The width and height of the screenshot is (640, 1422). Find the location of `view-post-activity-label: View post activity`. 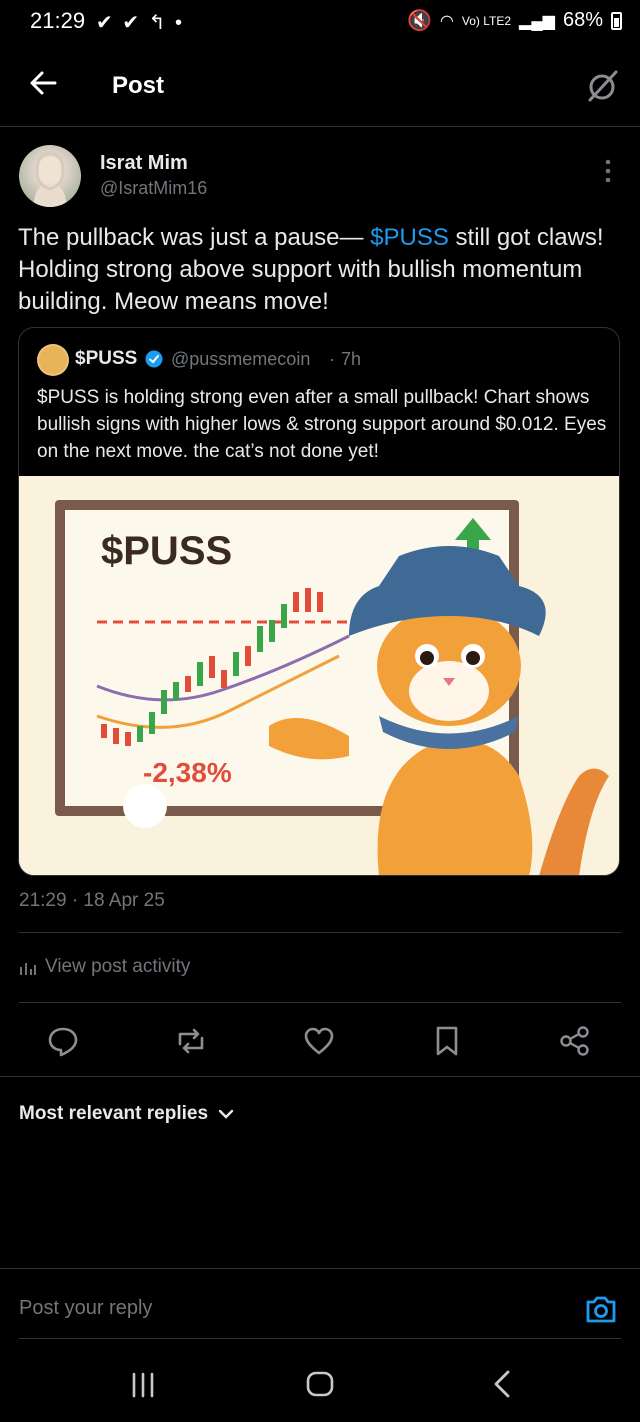

view-post-activity-label: View post activity is located at coordinates (118, 966).